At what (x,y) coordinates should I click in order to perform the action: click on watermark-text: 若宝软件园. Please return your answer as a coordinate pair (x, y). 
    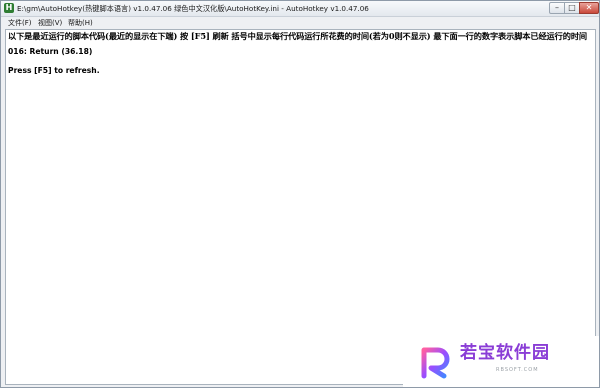
    Looking at the image, I should click on (505, 353).